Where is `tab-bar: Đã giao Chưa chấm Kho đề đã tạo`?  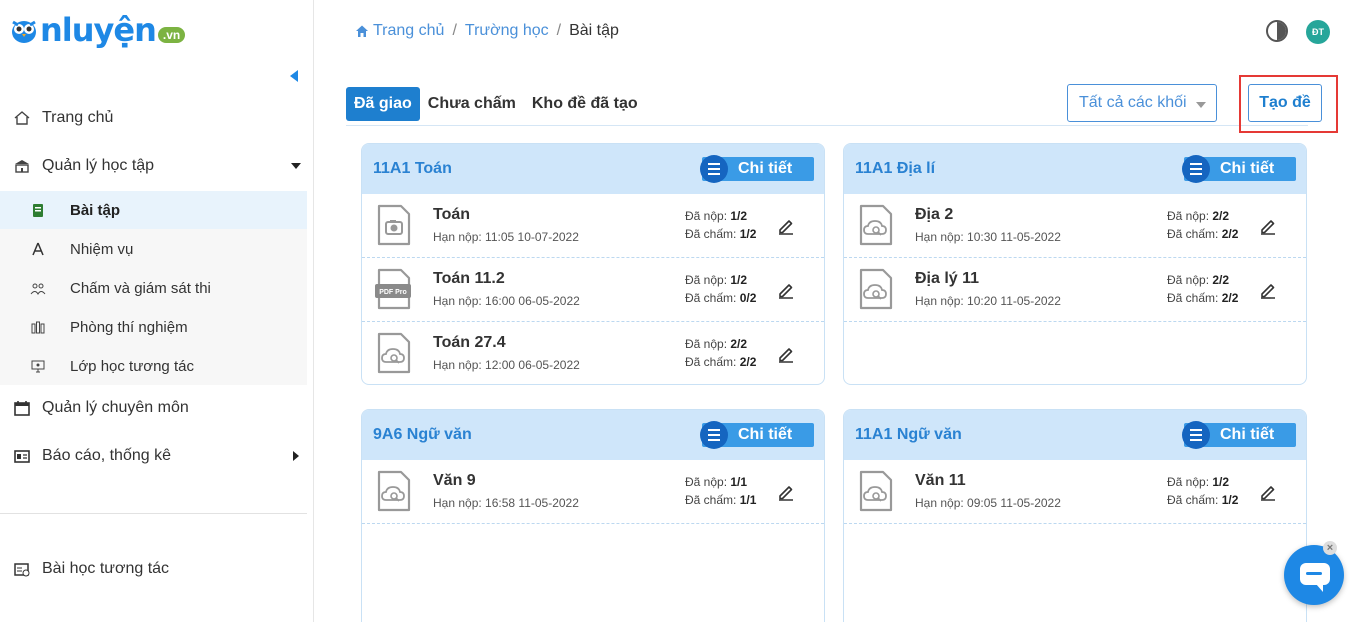 tab-bar: Đã giao Chưa chấm Kho đề đã tạo is located at coordinates (496, 104).